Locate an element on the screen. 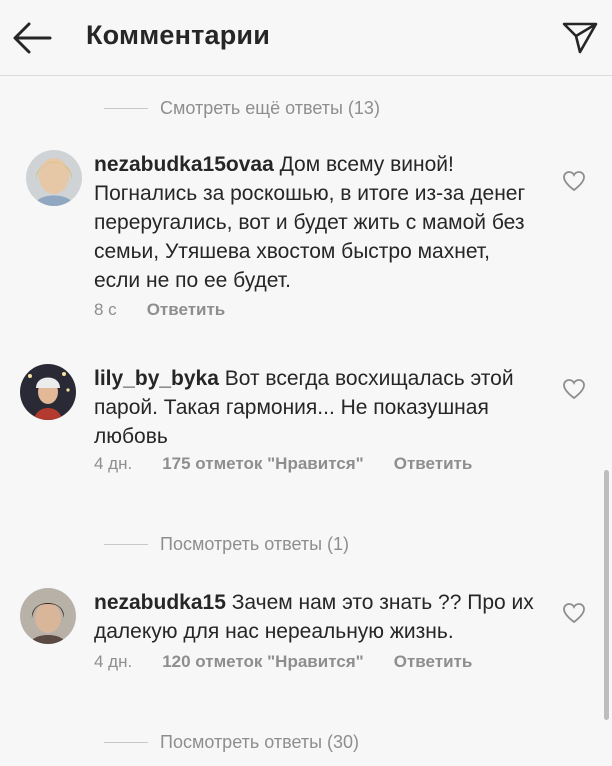  comment-time: 8 с is located at coordinates (105, 309).